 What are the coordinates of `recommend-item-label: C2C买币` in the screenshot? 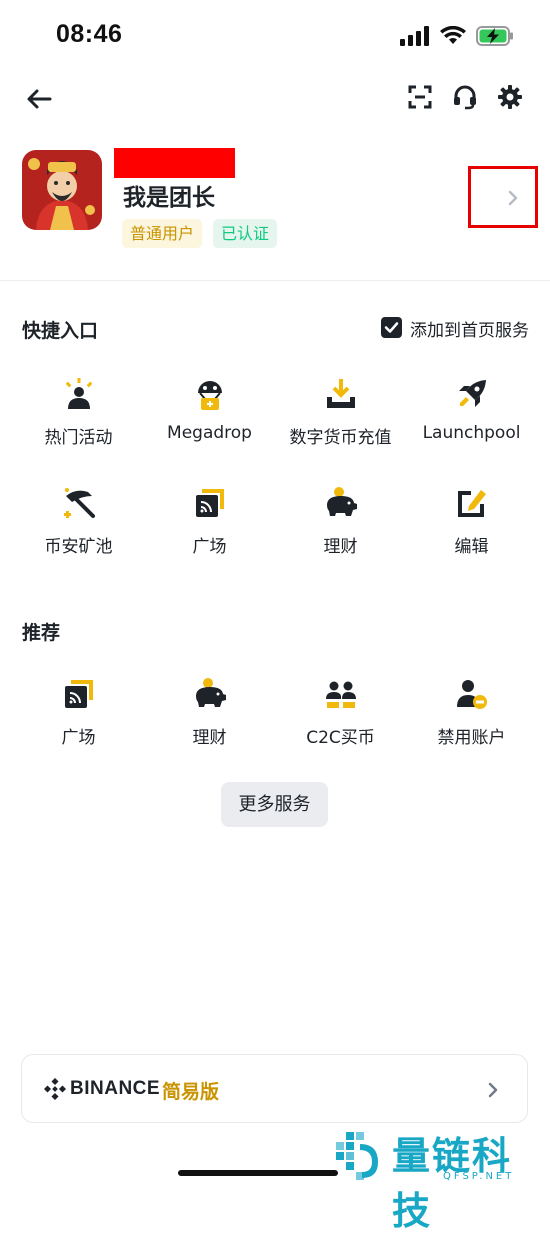 It's located at (340, 738).